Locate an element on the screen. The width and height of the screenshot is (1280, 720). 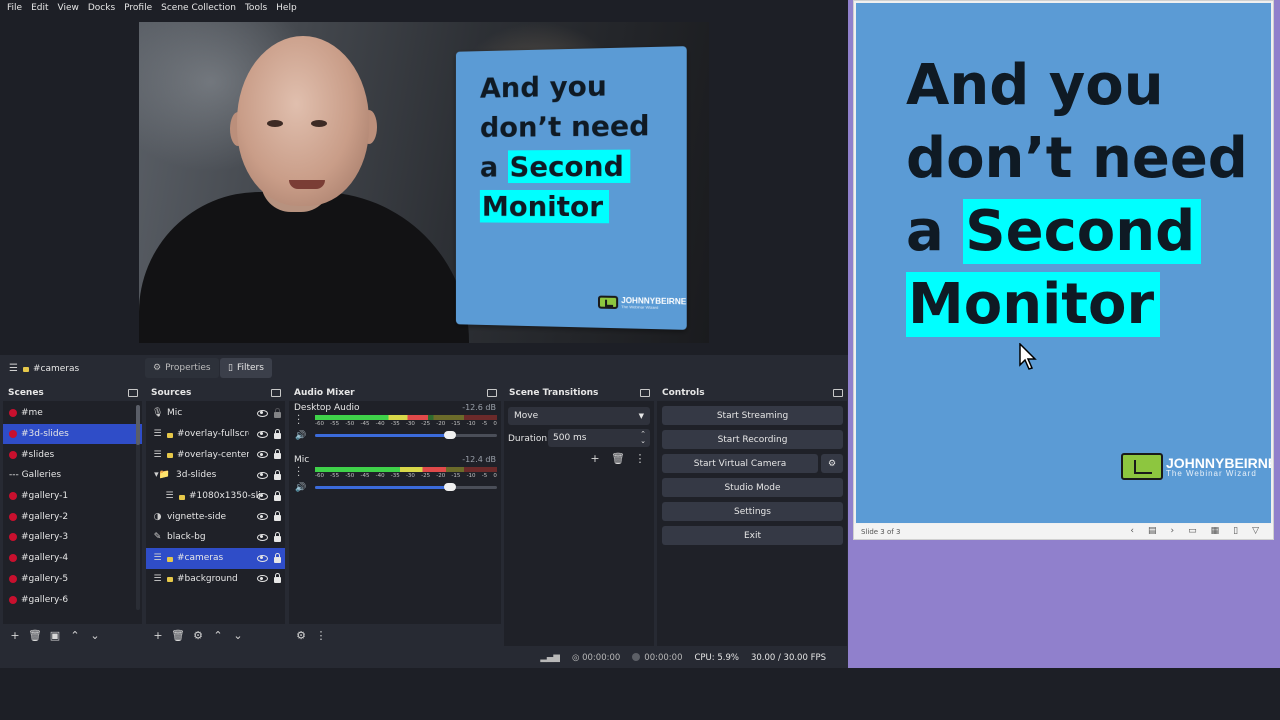
move-source-down-button: ⌄ is located at coordinates (238, 635).